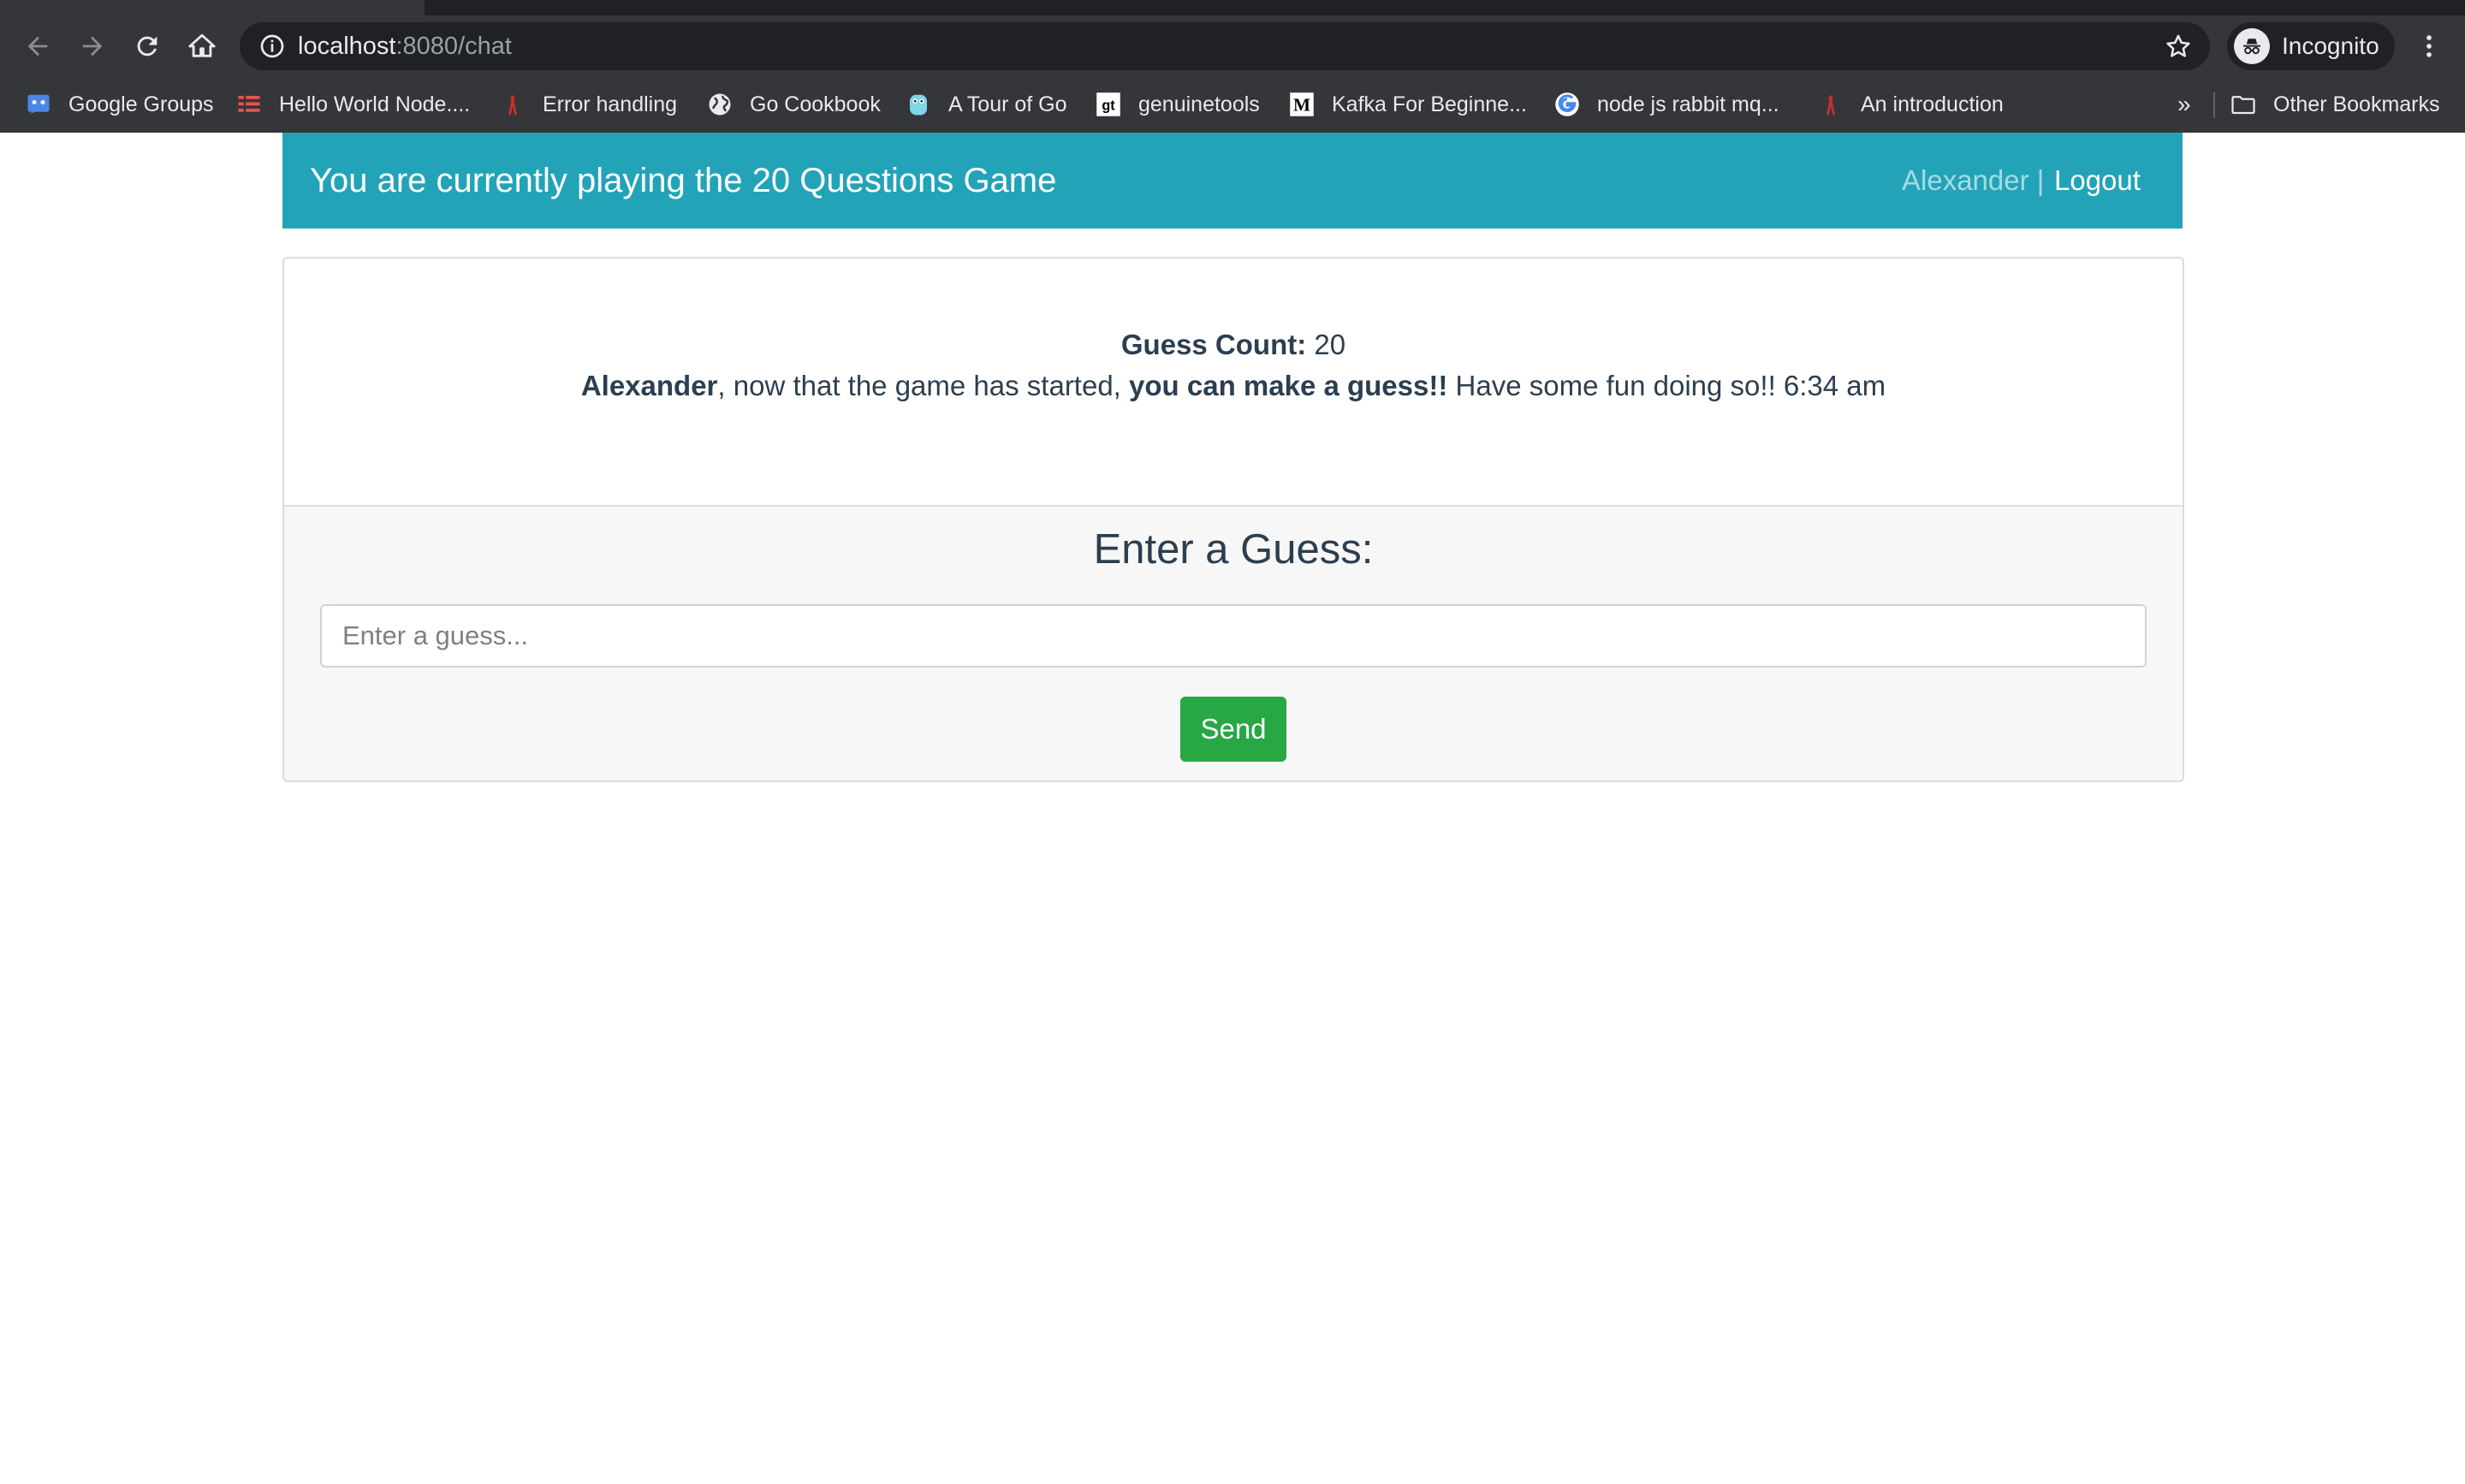 Image resolution: width=2465 pixels, height=1484 pixels. What do you see at coordinates (1232, 8) in the screenshot?
I see `tab-strip` at bounding box center [1232, 8].